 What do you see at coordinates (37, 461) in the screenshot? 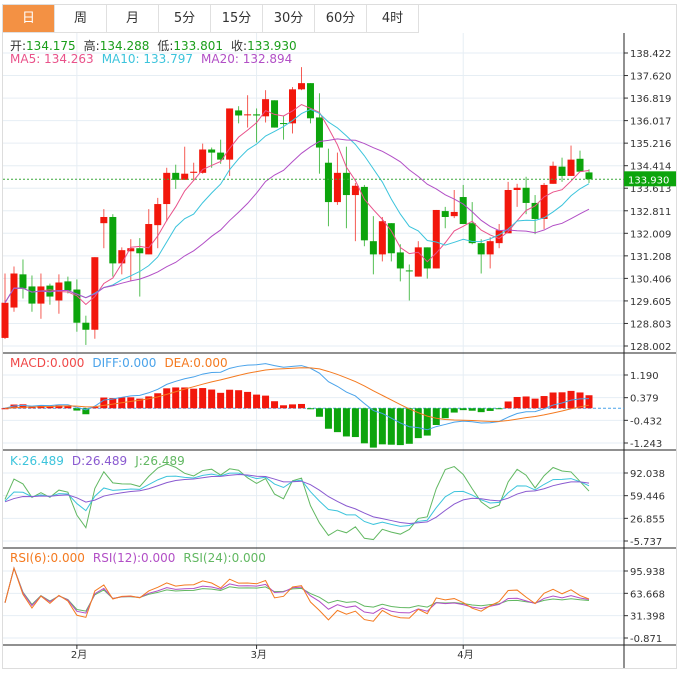
I see `k-value: K:26.489` at bounding box center [37, 461].